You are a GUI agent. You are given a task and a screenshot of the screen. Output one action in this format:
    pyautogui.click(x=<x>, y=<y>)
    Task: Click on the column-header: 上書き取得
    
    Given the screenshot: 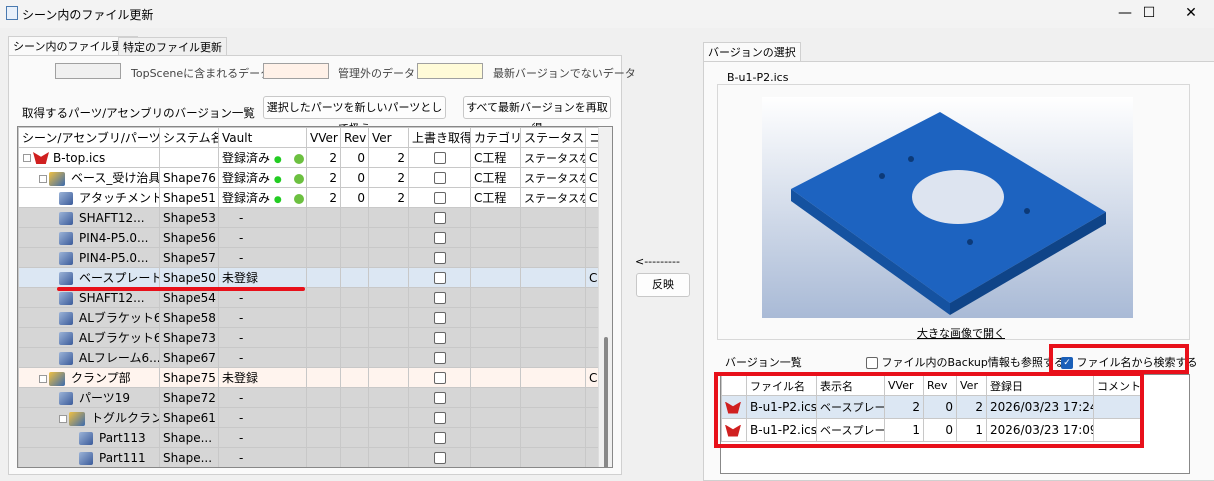 What is the action you would take?
    pyautogui.click(x=439, y=137)
    